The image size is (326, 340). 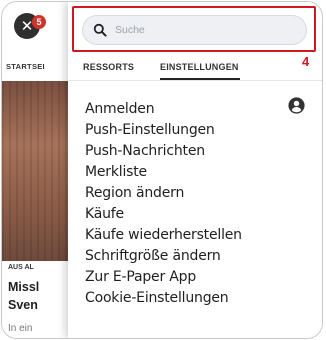 I want to click on menu-item-push-nachrichten: Push-Nachrichten, so click(x=180, y=151).